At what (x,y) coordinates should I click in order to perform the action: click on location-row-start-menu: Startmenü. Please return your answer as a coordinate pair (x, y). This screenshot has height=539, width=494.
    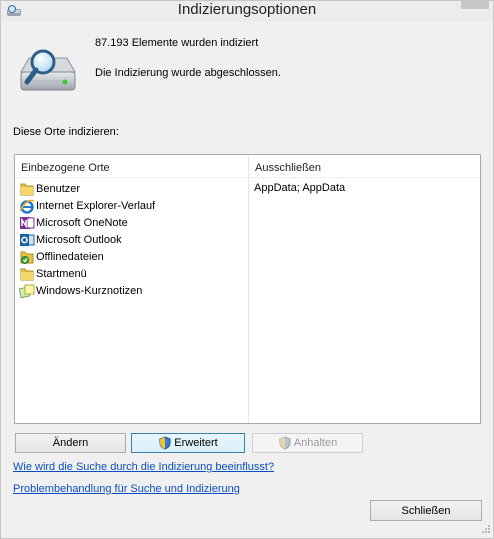
    Looking at the image, I should click on (132, 273).